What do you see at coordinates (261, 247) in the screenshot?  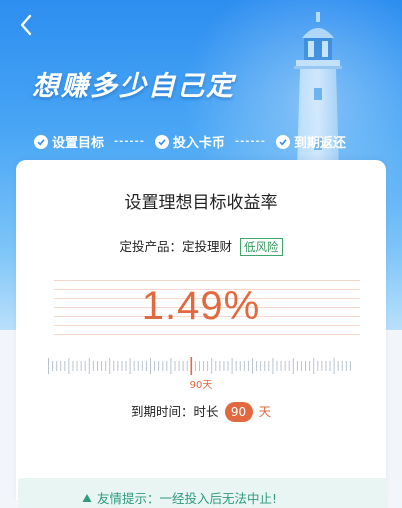 I see `risk-badge: 低风险` at bounding box center [261, 247].